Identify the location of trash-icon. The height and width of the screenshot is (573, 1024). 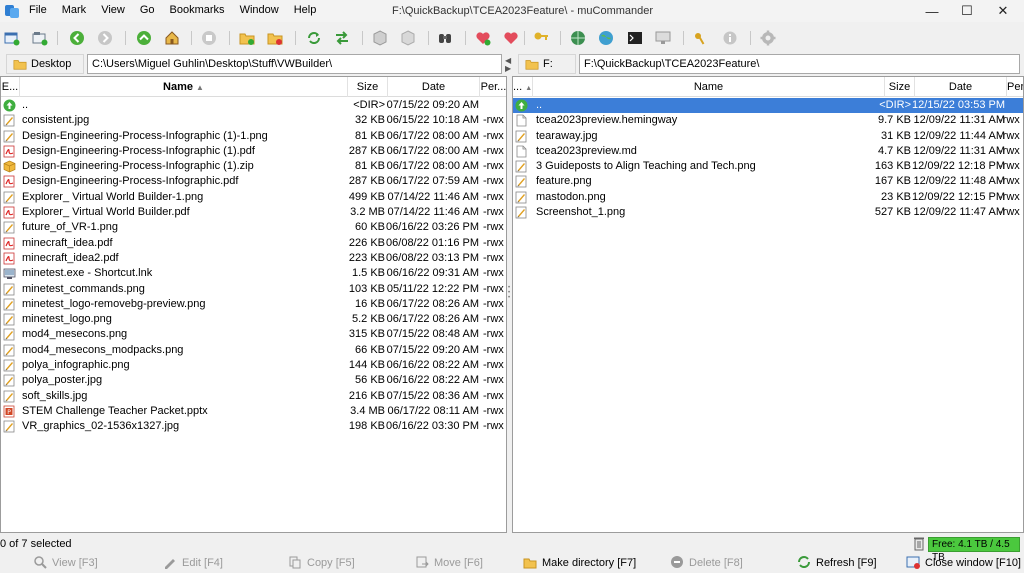
(919, 543).